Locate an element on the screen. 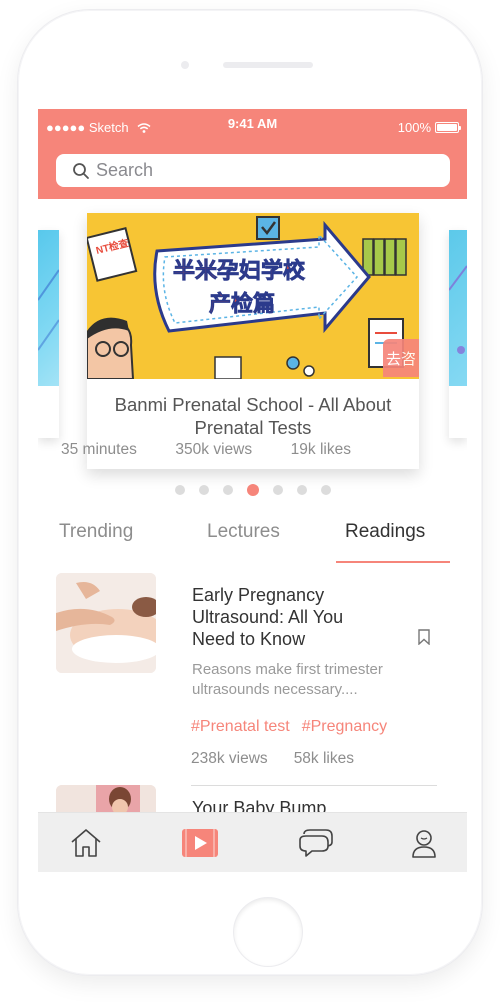  ultrasound-photo is located at coordinates (106, 623).